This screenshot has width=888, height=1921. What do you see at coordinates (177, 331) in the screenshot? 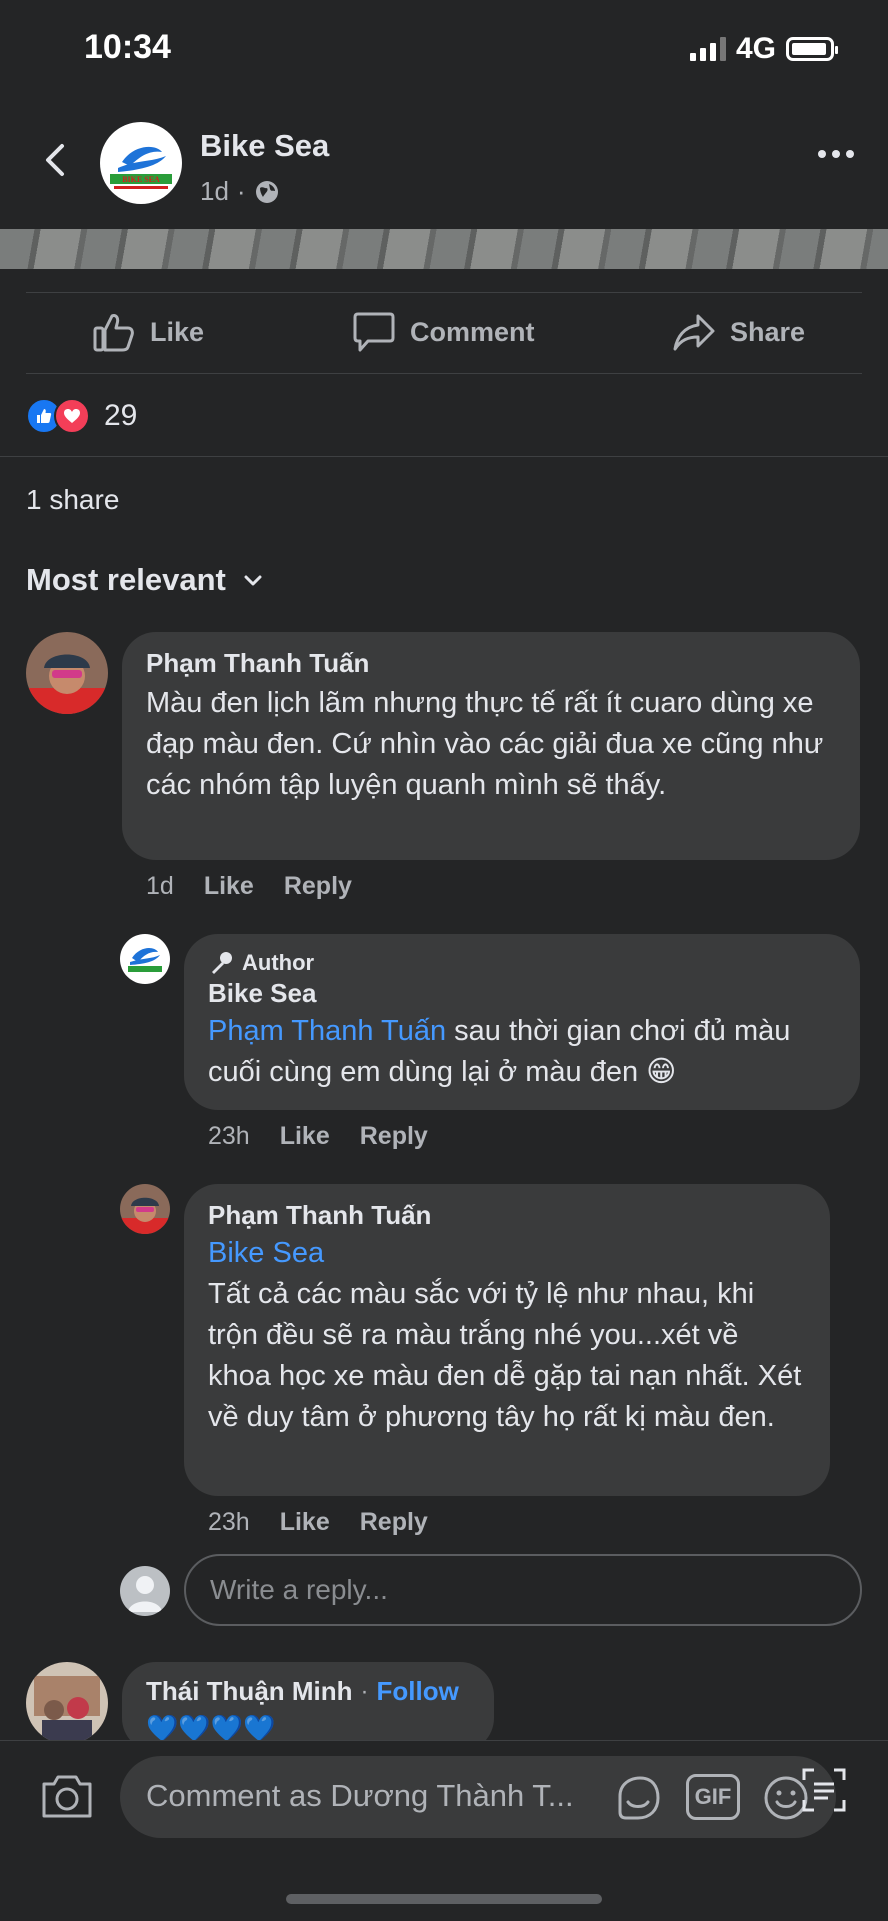
I see `like-label: Like` at bounding box center [177, 331].